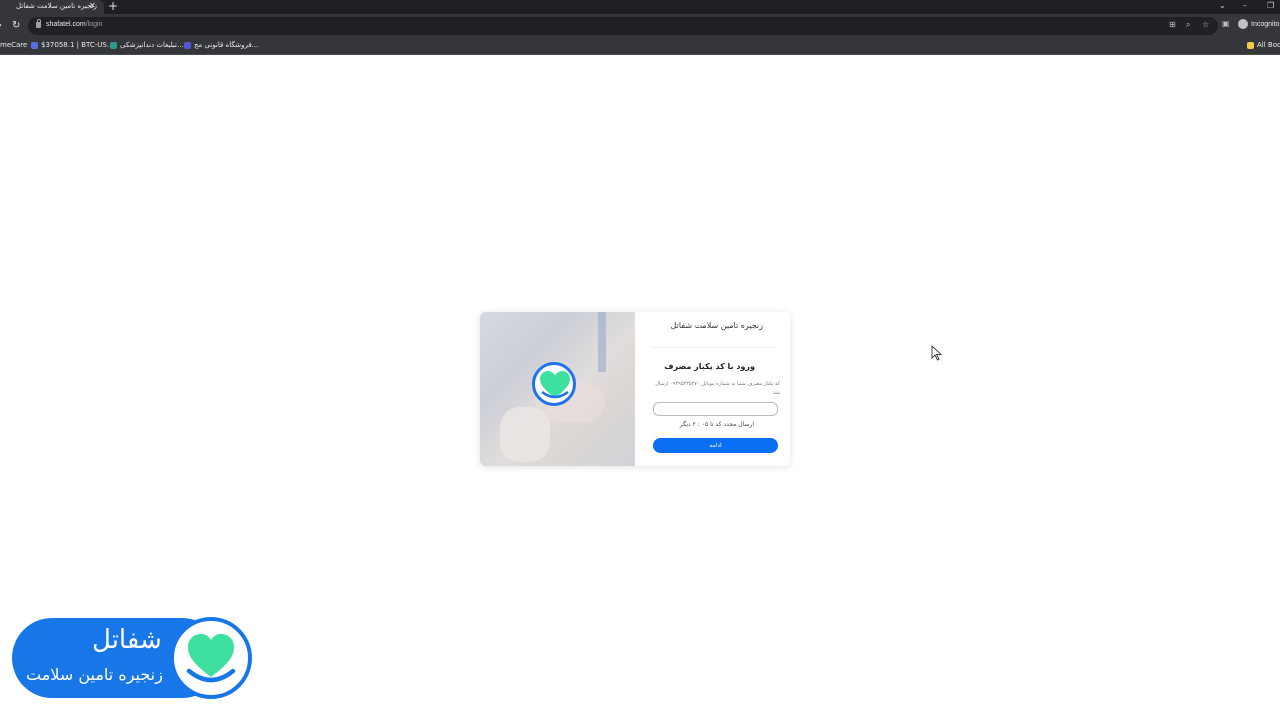  Describe the element at coordinates (1258, 24) in the screenshot. I see `profile-button: Incognito` at that location.